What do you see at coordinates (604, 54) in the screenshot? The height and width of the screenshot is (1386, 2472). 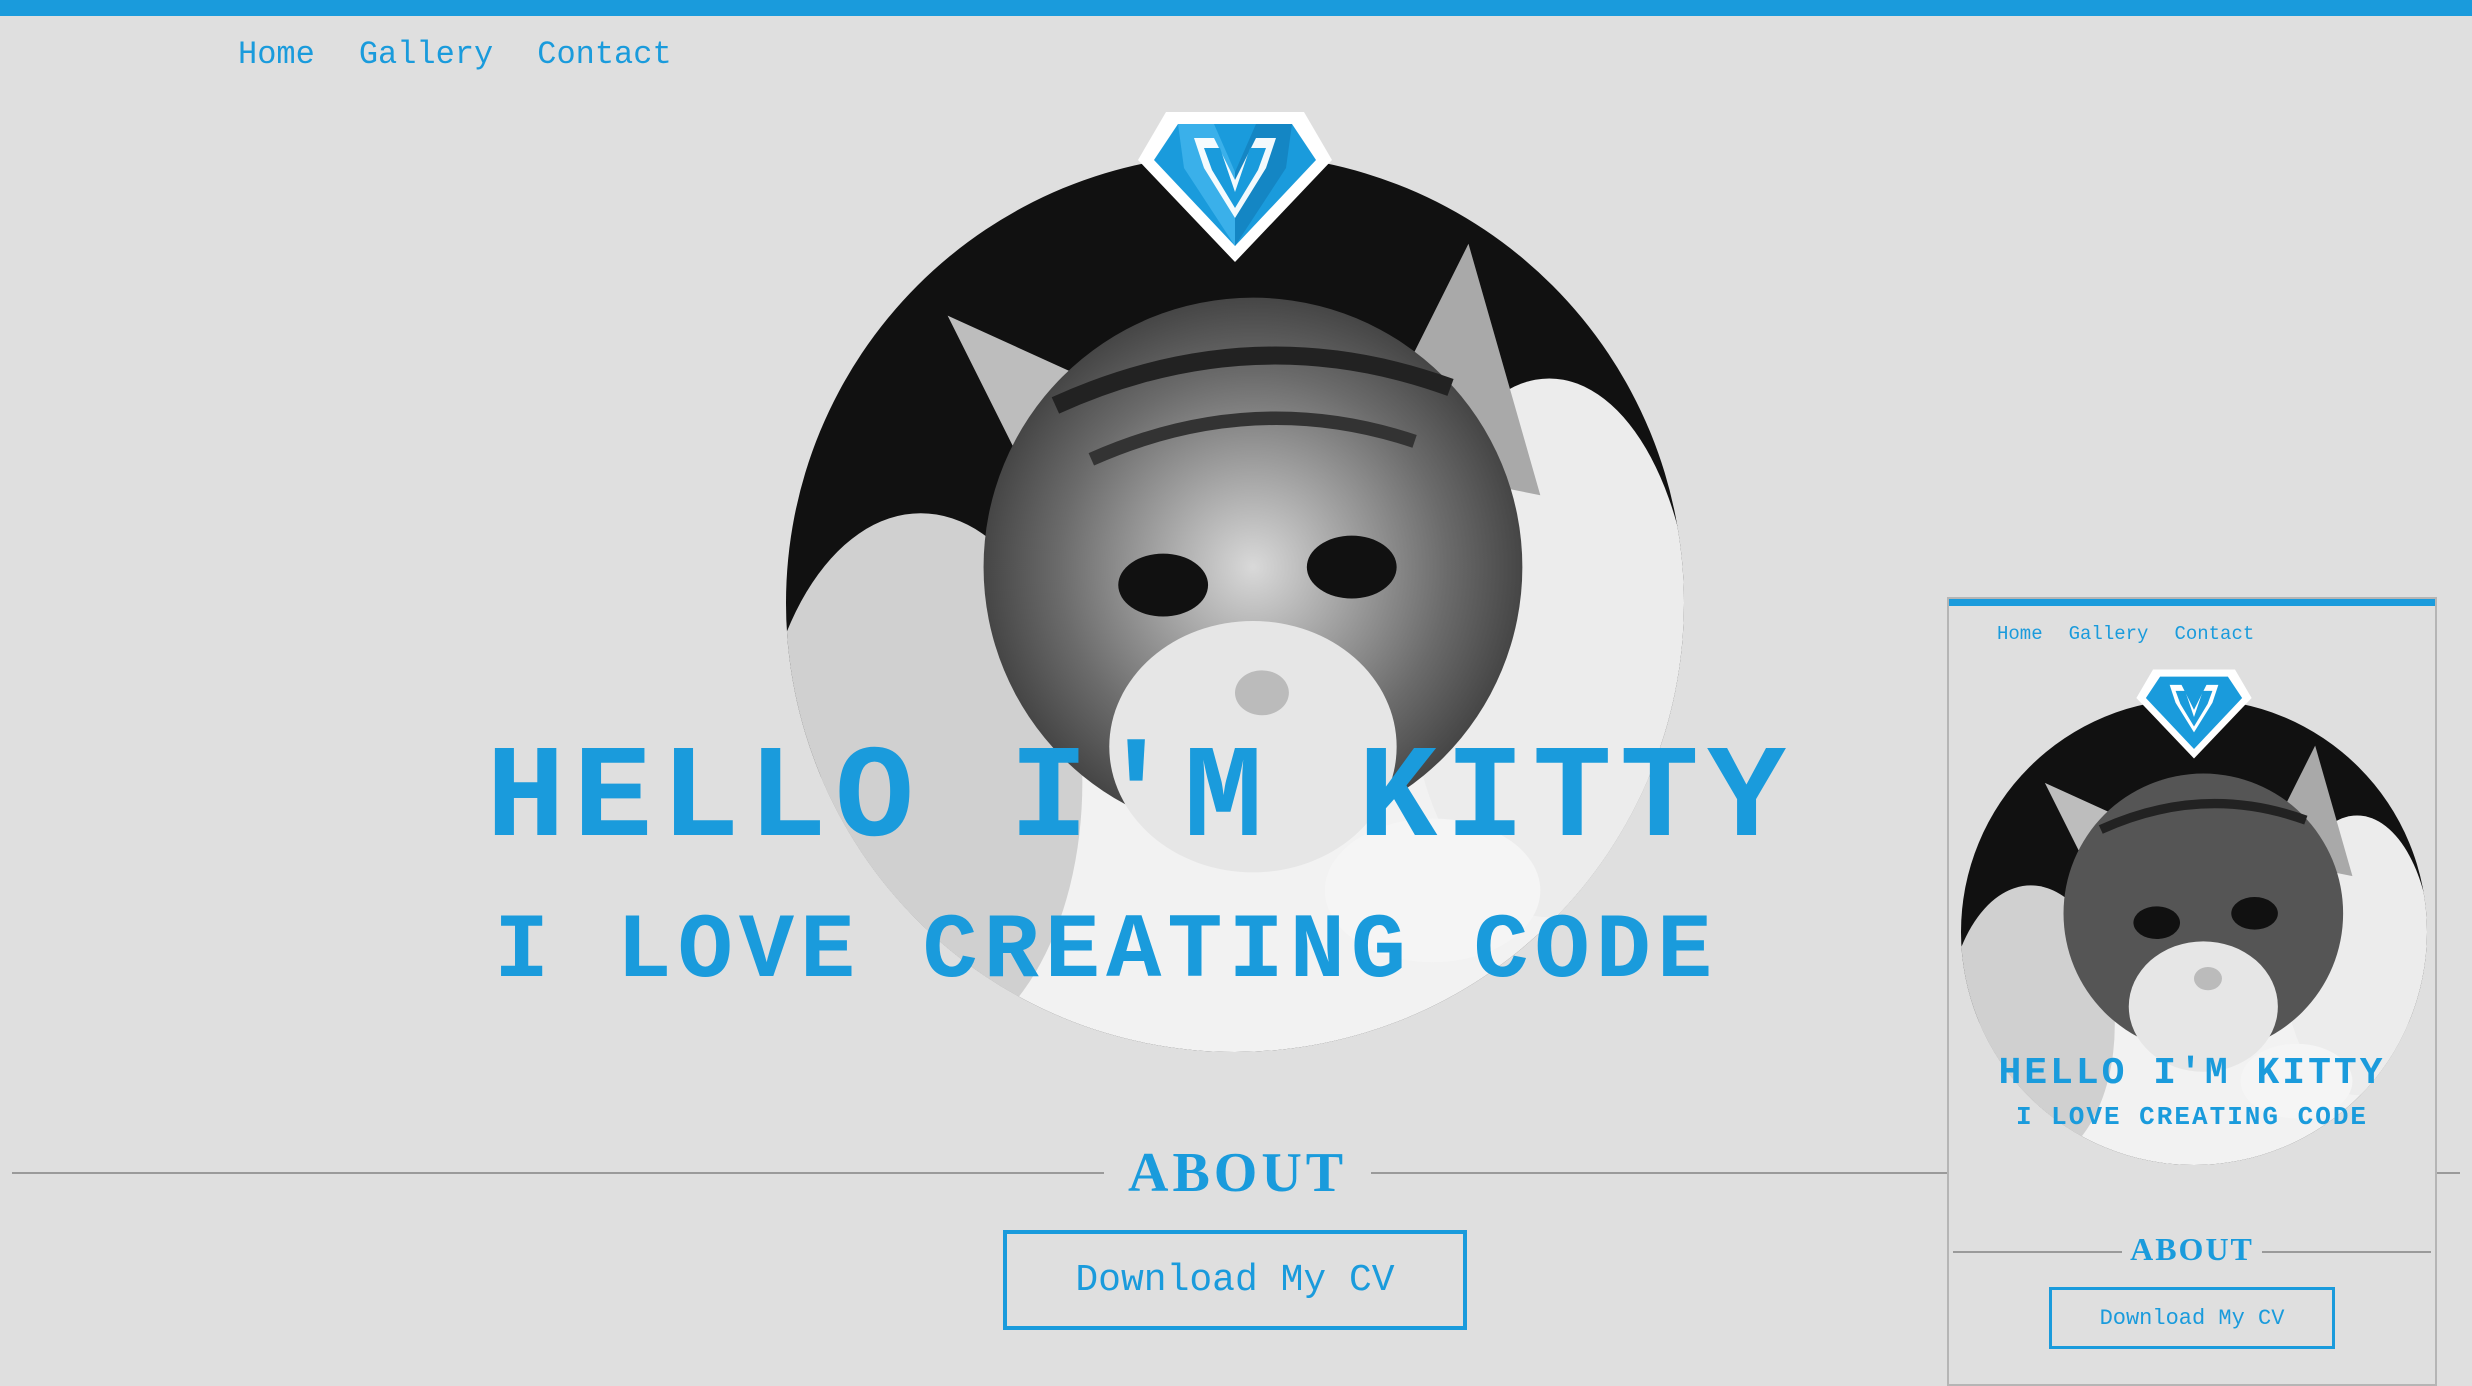 I see `nav-contact-link: Contact` at bounding box center [604, 54].